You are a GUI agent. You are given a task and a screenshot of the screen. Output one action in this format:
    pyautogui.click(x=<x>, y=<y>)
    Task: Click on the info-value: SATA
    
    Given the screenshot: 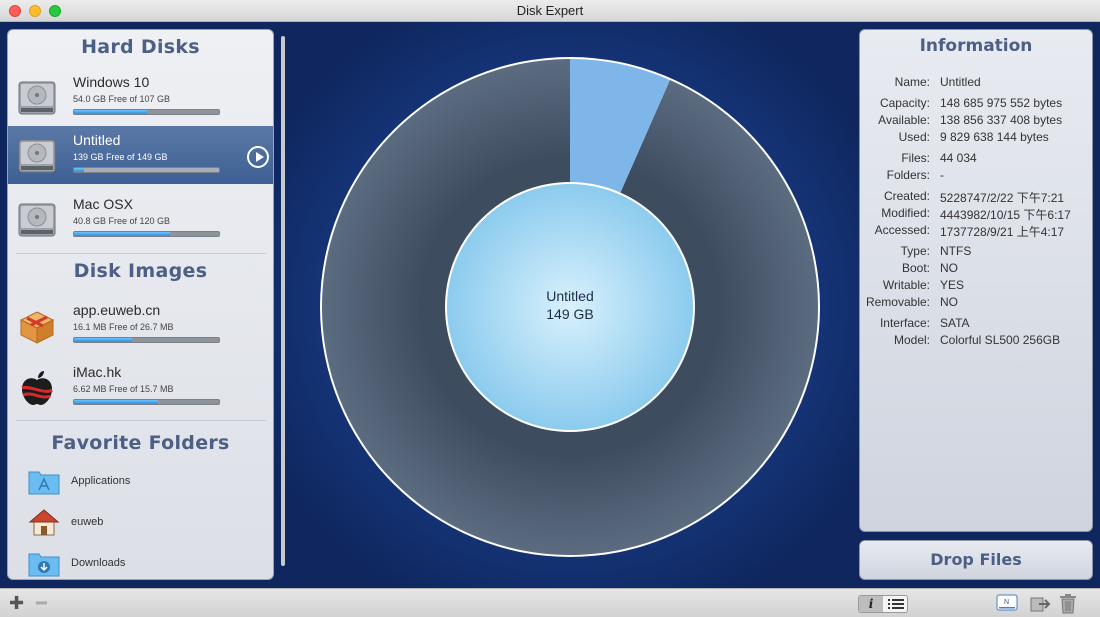 What is the action you would take?
    pyautogui.click(x=955, y=323)
    